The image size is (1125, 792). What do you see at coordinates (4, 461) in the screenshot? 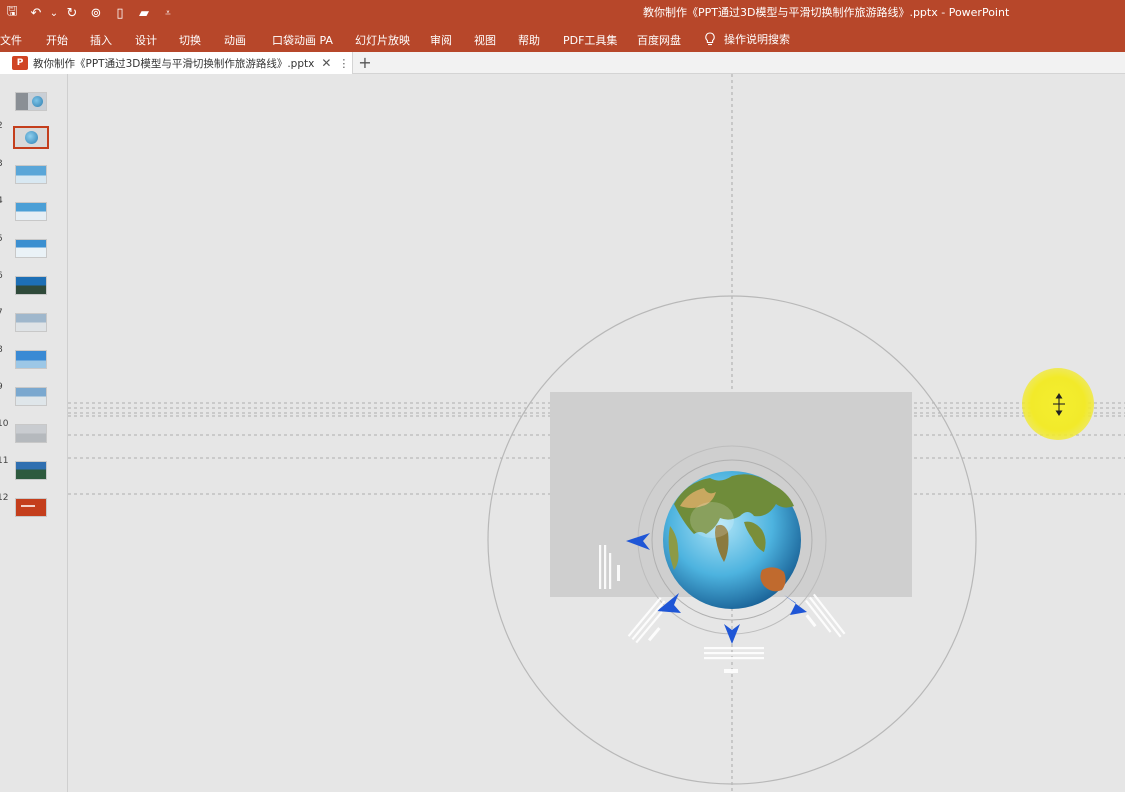
I see `slide-number: 11` at bounding box center [4, 461].